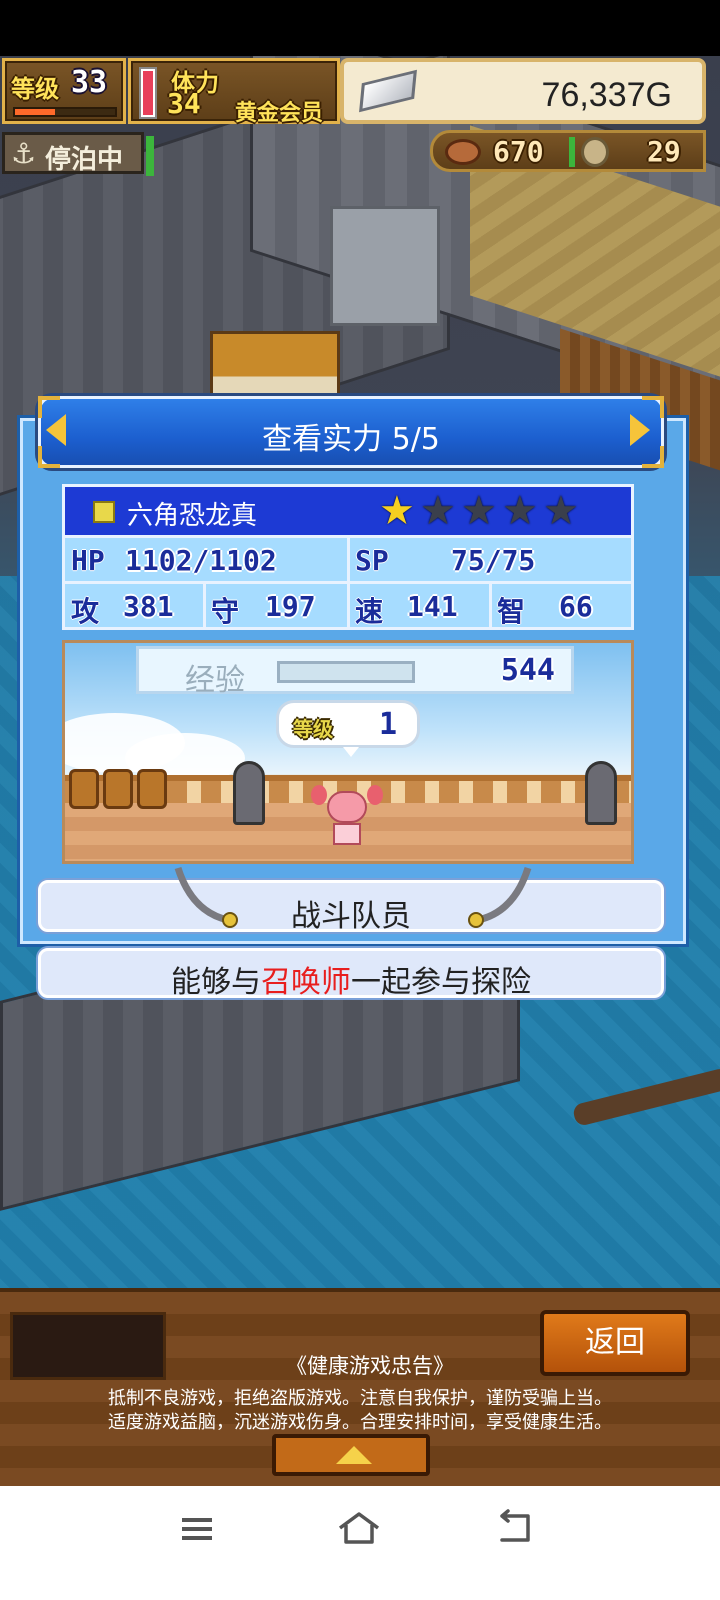  Describe the element at coordinates (517, 1528) in the screenshot. I see `back-icon` at that location.